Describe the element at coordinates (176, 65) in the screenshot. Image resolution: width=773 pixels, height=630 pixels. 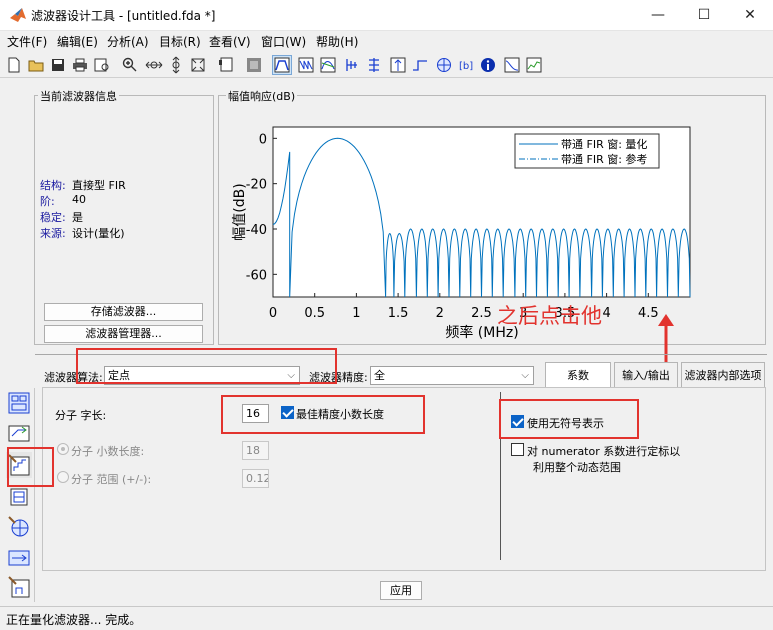
I see `zoom-y-icon` at that location.